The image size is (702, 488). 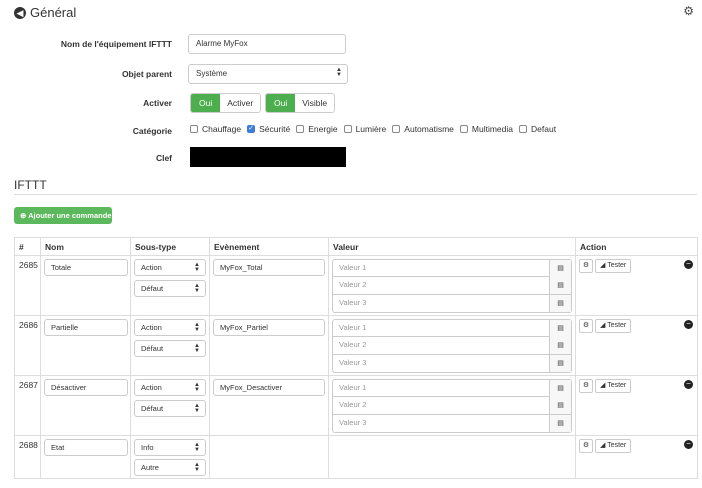 What do you see at coordinates (86, 327) in the screenshot?
I see `command-name-input: Partielle` at bounding box center [86, 327].